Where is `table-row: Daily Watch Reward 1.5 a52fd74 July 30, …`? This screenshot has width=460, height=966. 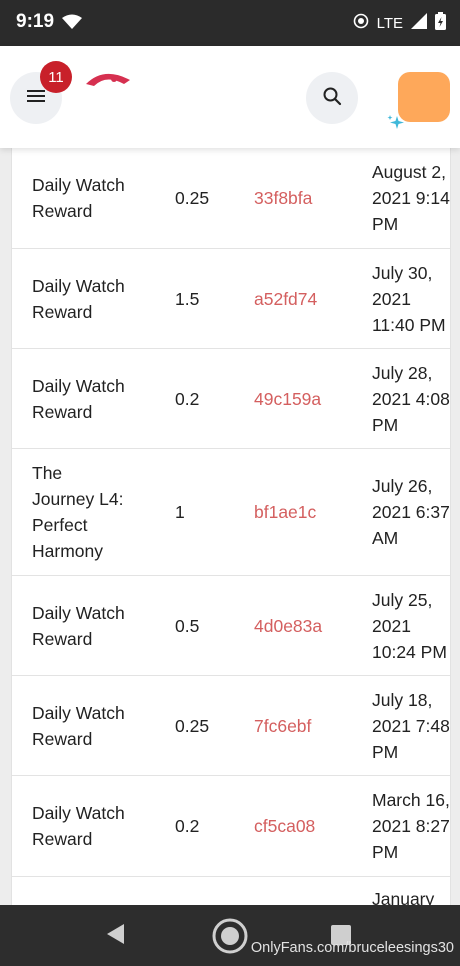
table-row: Daily Watch Reward 1.5 a52fd74 July 30, … is located at coordinates (231, 299).